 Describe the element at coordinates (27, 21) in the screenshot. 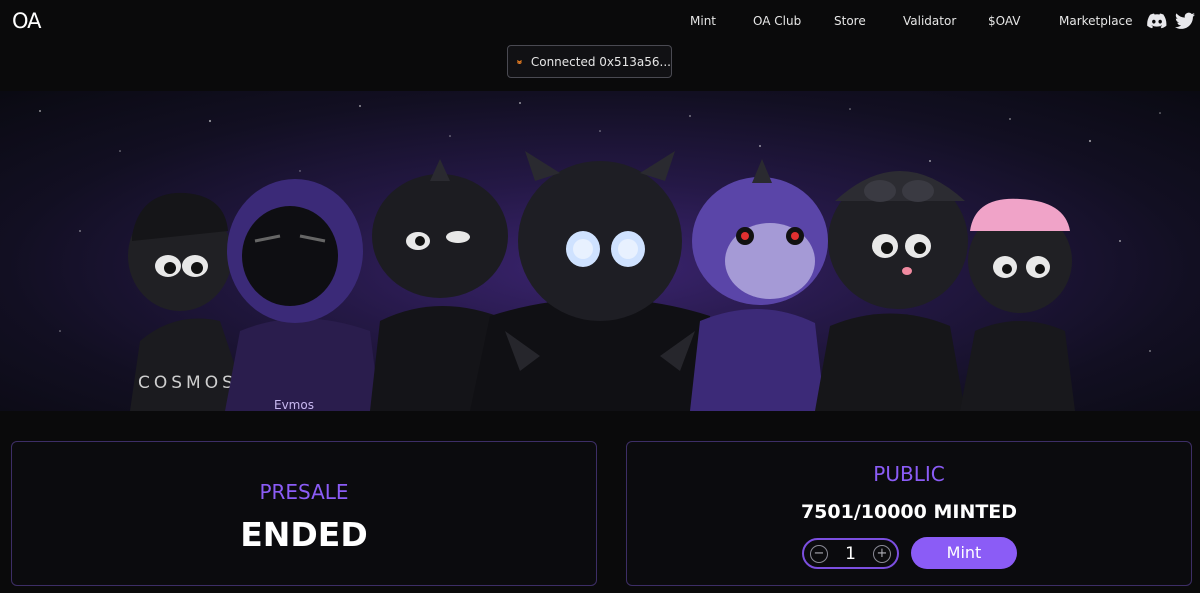

I see `oa-logo: OA` at that location.